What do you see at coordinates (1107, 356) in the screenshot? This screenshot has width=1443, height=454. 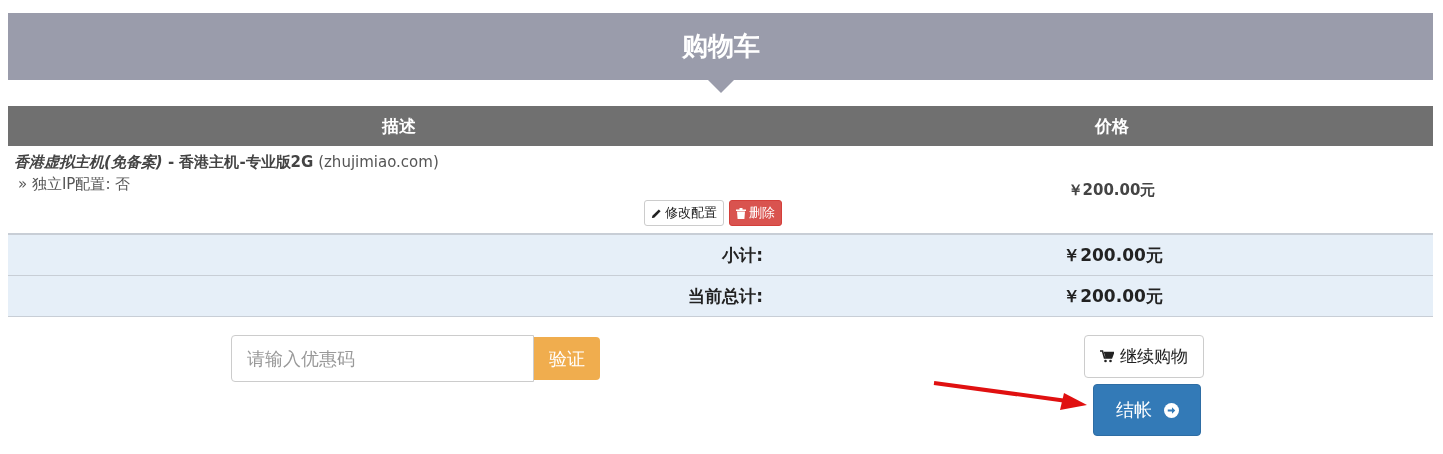 I see `cart-icon` at bounding box center [1107, 356].